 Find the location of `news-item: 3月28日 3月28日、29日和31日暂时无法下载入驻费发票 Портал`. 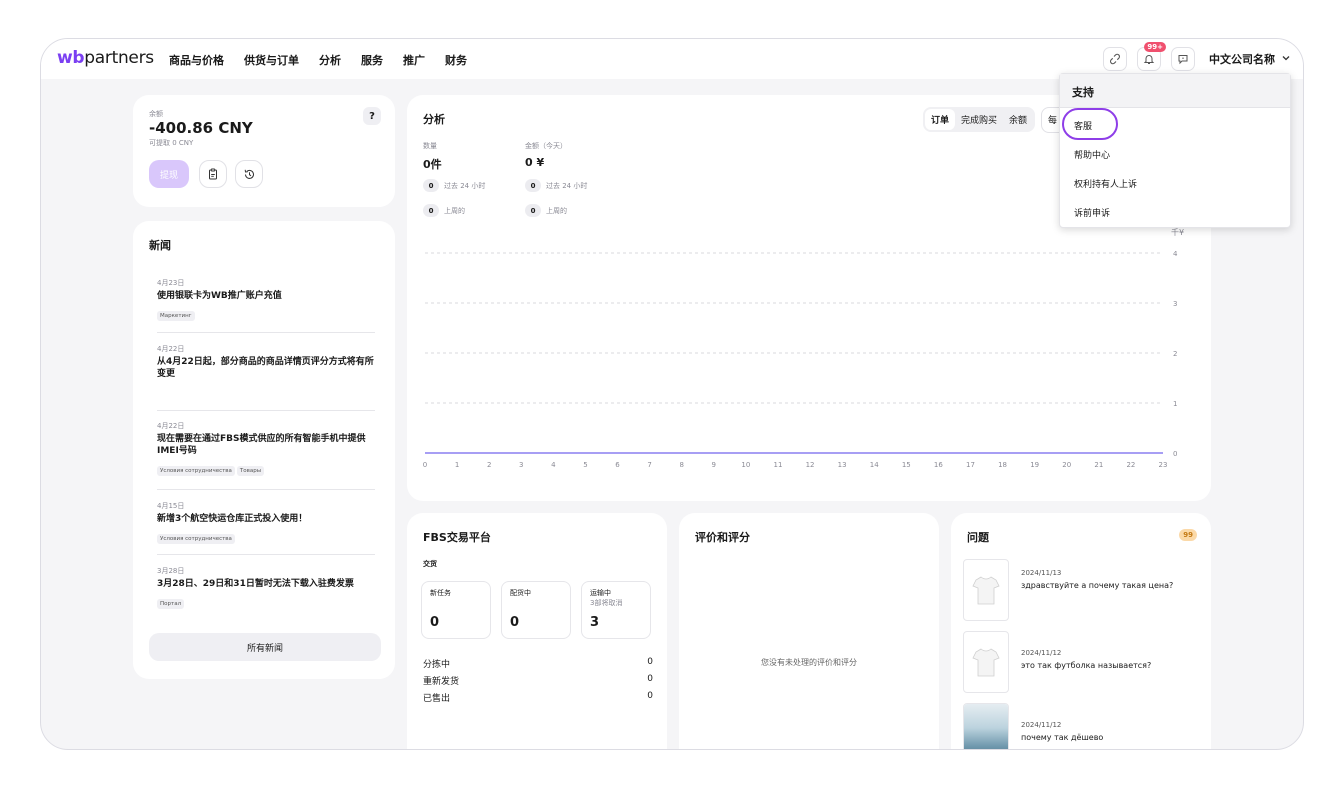

news-item: 3月28日 3月28日、29日和31日暂时无法下载入驻费发票 Портал is located at coordinates (266, 587).